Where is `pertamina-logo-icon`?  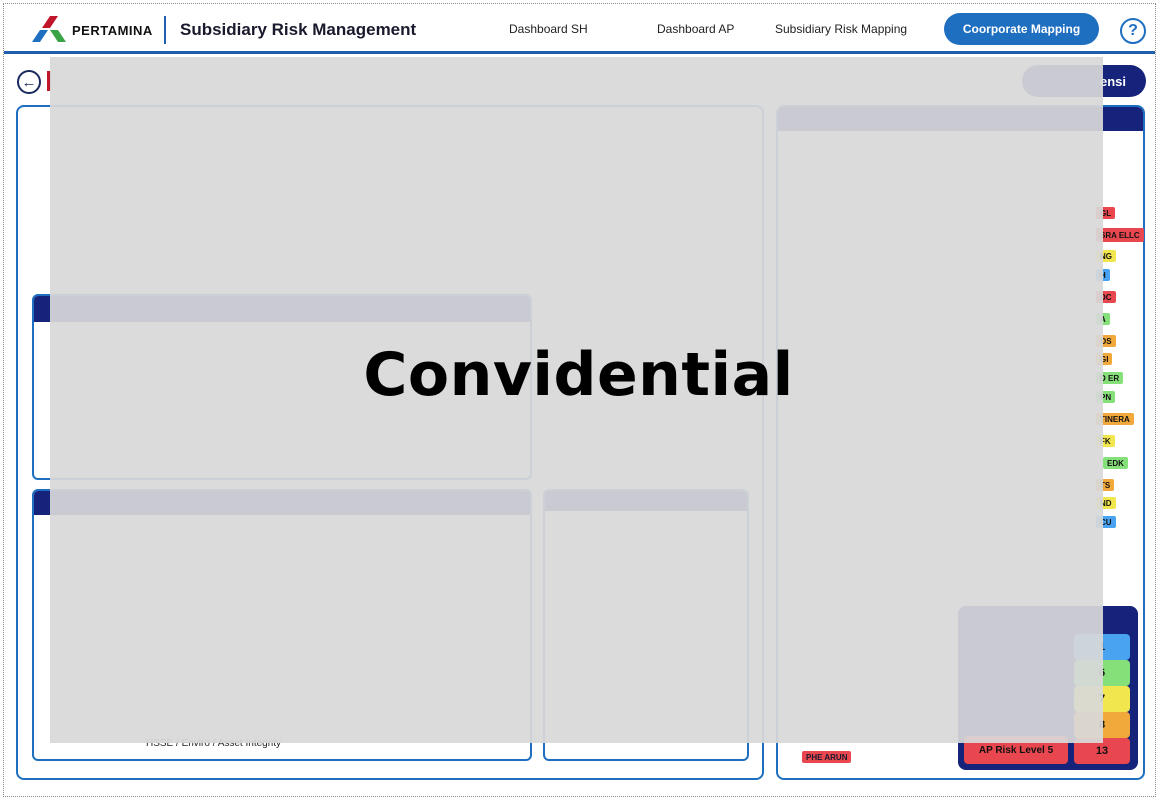 pertamina-logo-icon is located at coordinates (49, 29).